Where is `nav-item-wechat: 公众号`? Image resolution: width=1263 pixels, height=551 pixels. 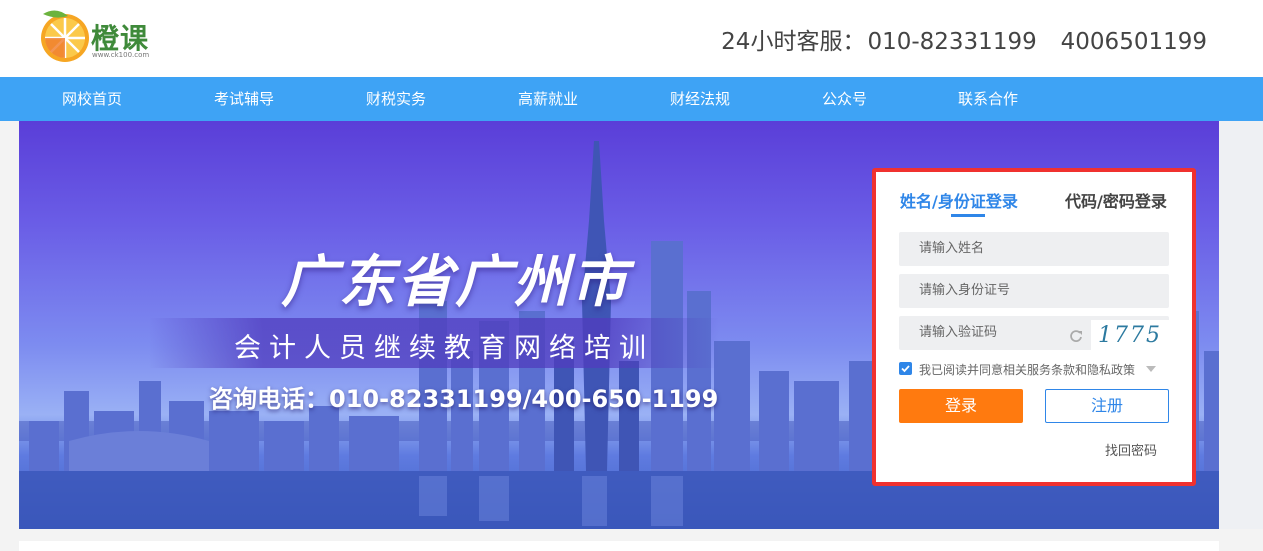
nav-item-wechat: 公众号 is located at coordinates (844, 99).